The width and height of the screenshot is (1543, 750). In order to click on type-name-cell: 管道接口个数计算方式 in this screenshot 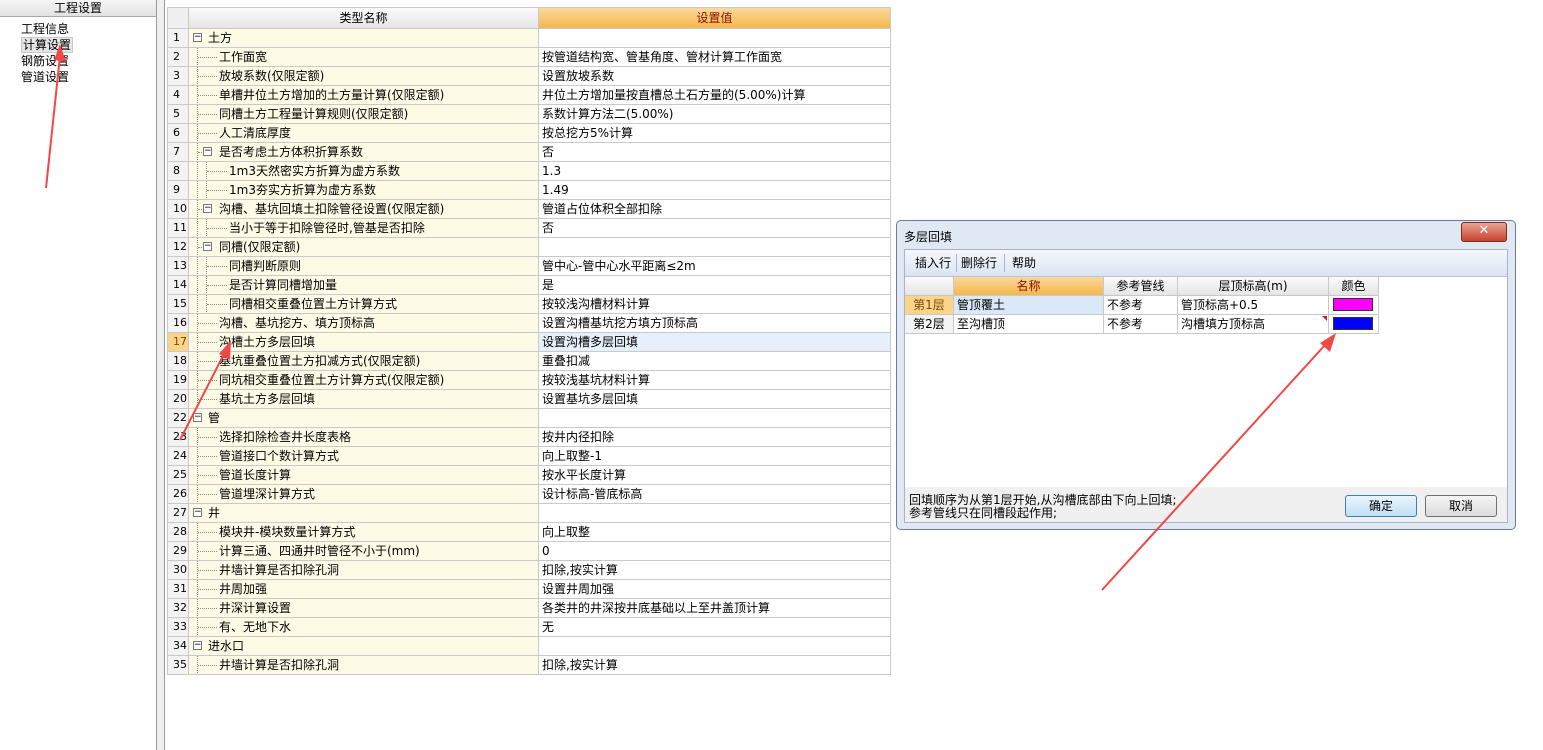, I will do `click(364, 456)`.